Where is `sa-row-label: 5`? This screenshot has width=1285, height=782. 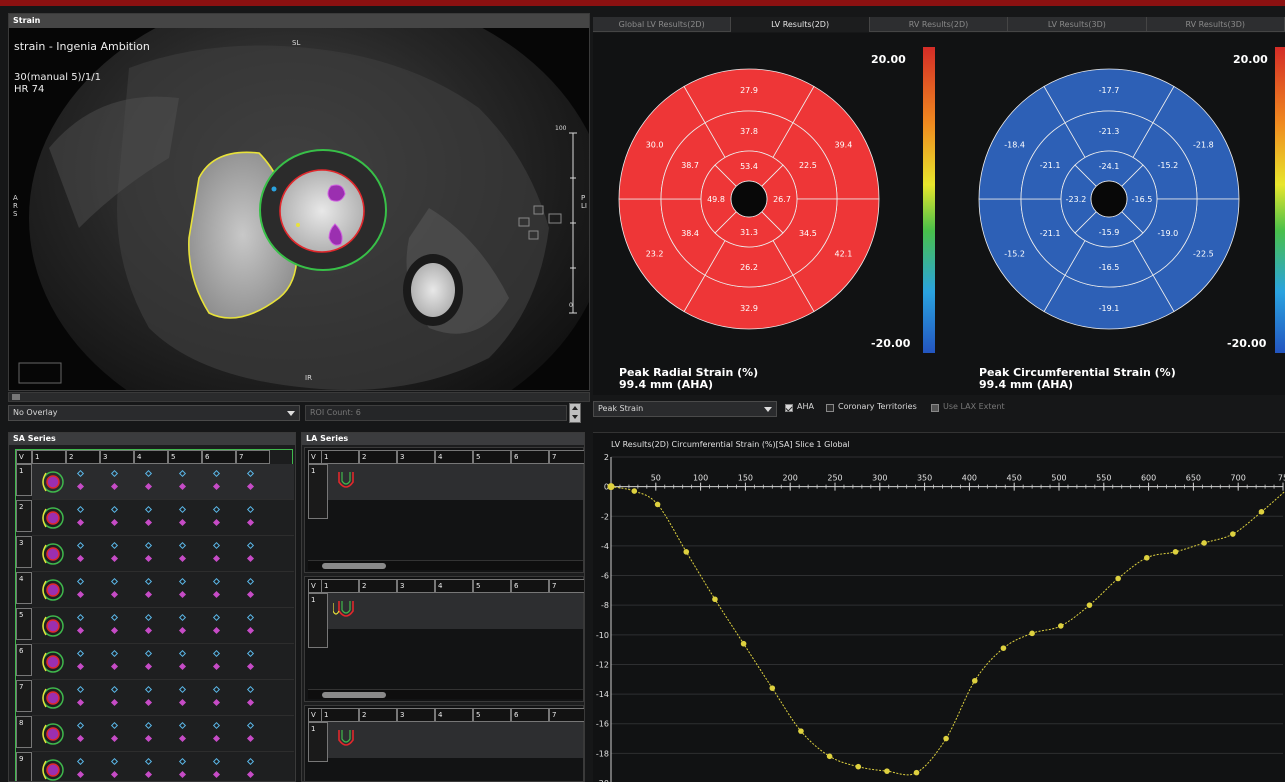 sa-row-label: 5 is located at coordinates (24, 624).